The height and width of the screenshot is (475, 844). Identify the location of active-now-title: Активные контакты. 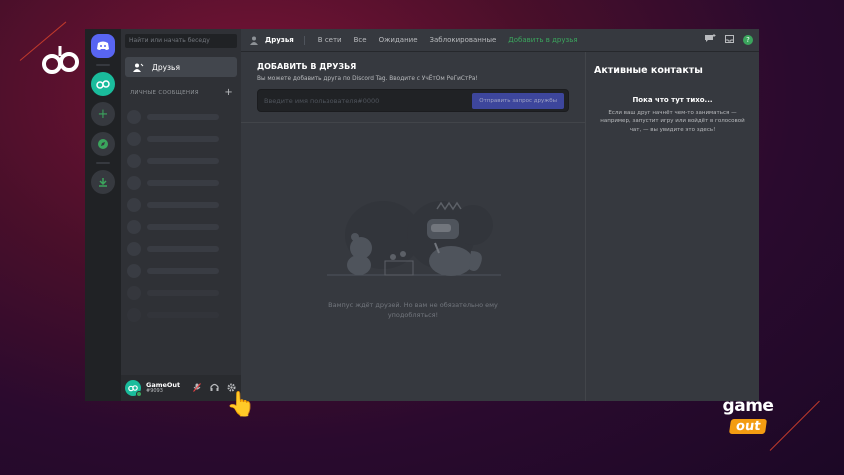
(648, 70).